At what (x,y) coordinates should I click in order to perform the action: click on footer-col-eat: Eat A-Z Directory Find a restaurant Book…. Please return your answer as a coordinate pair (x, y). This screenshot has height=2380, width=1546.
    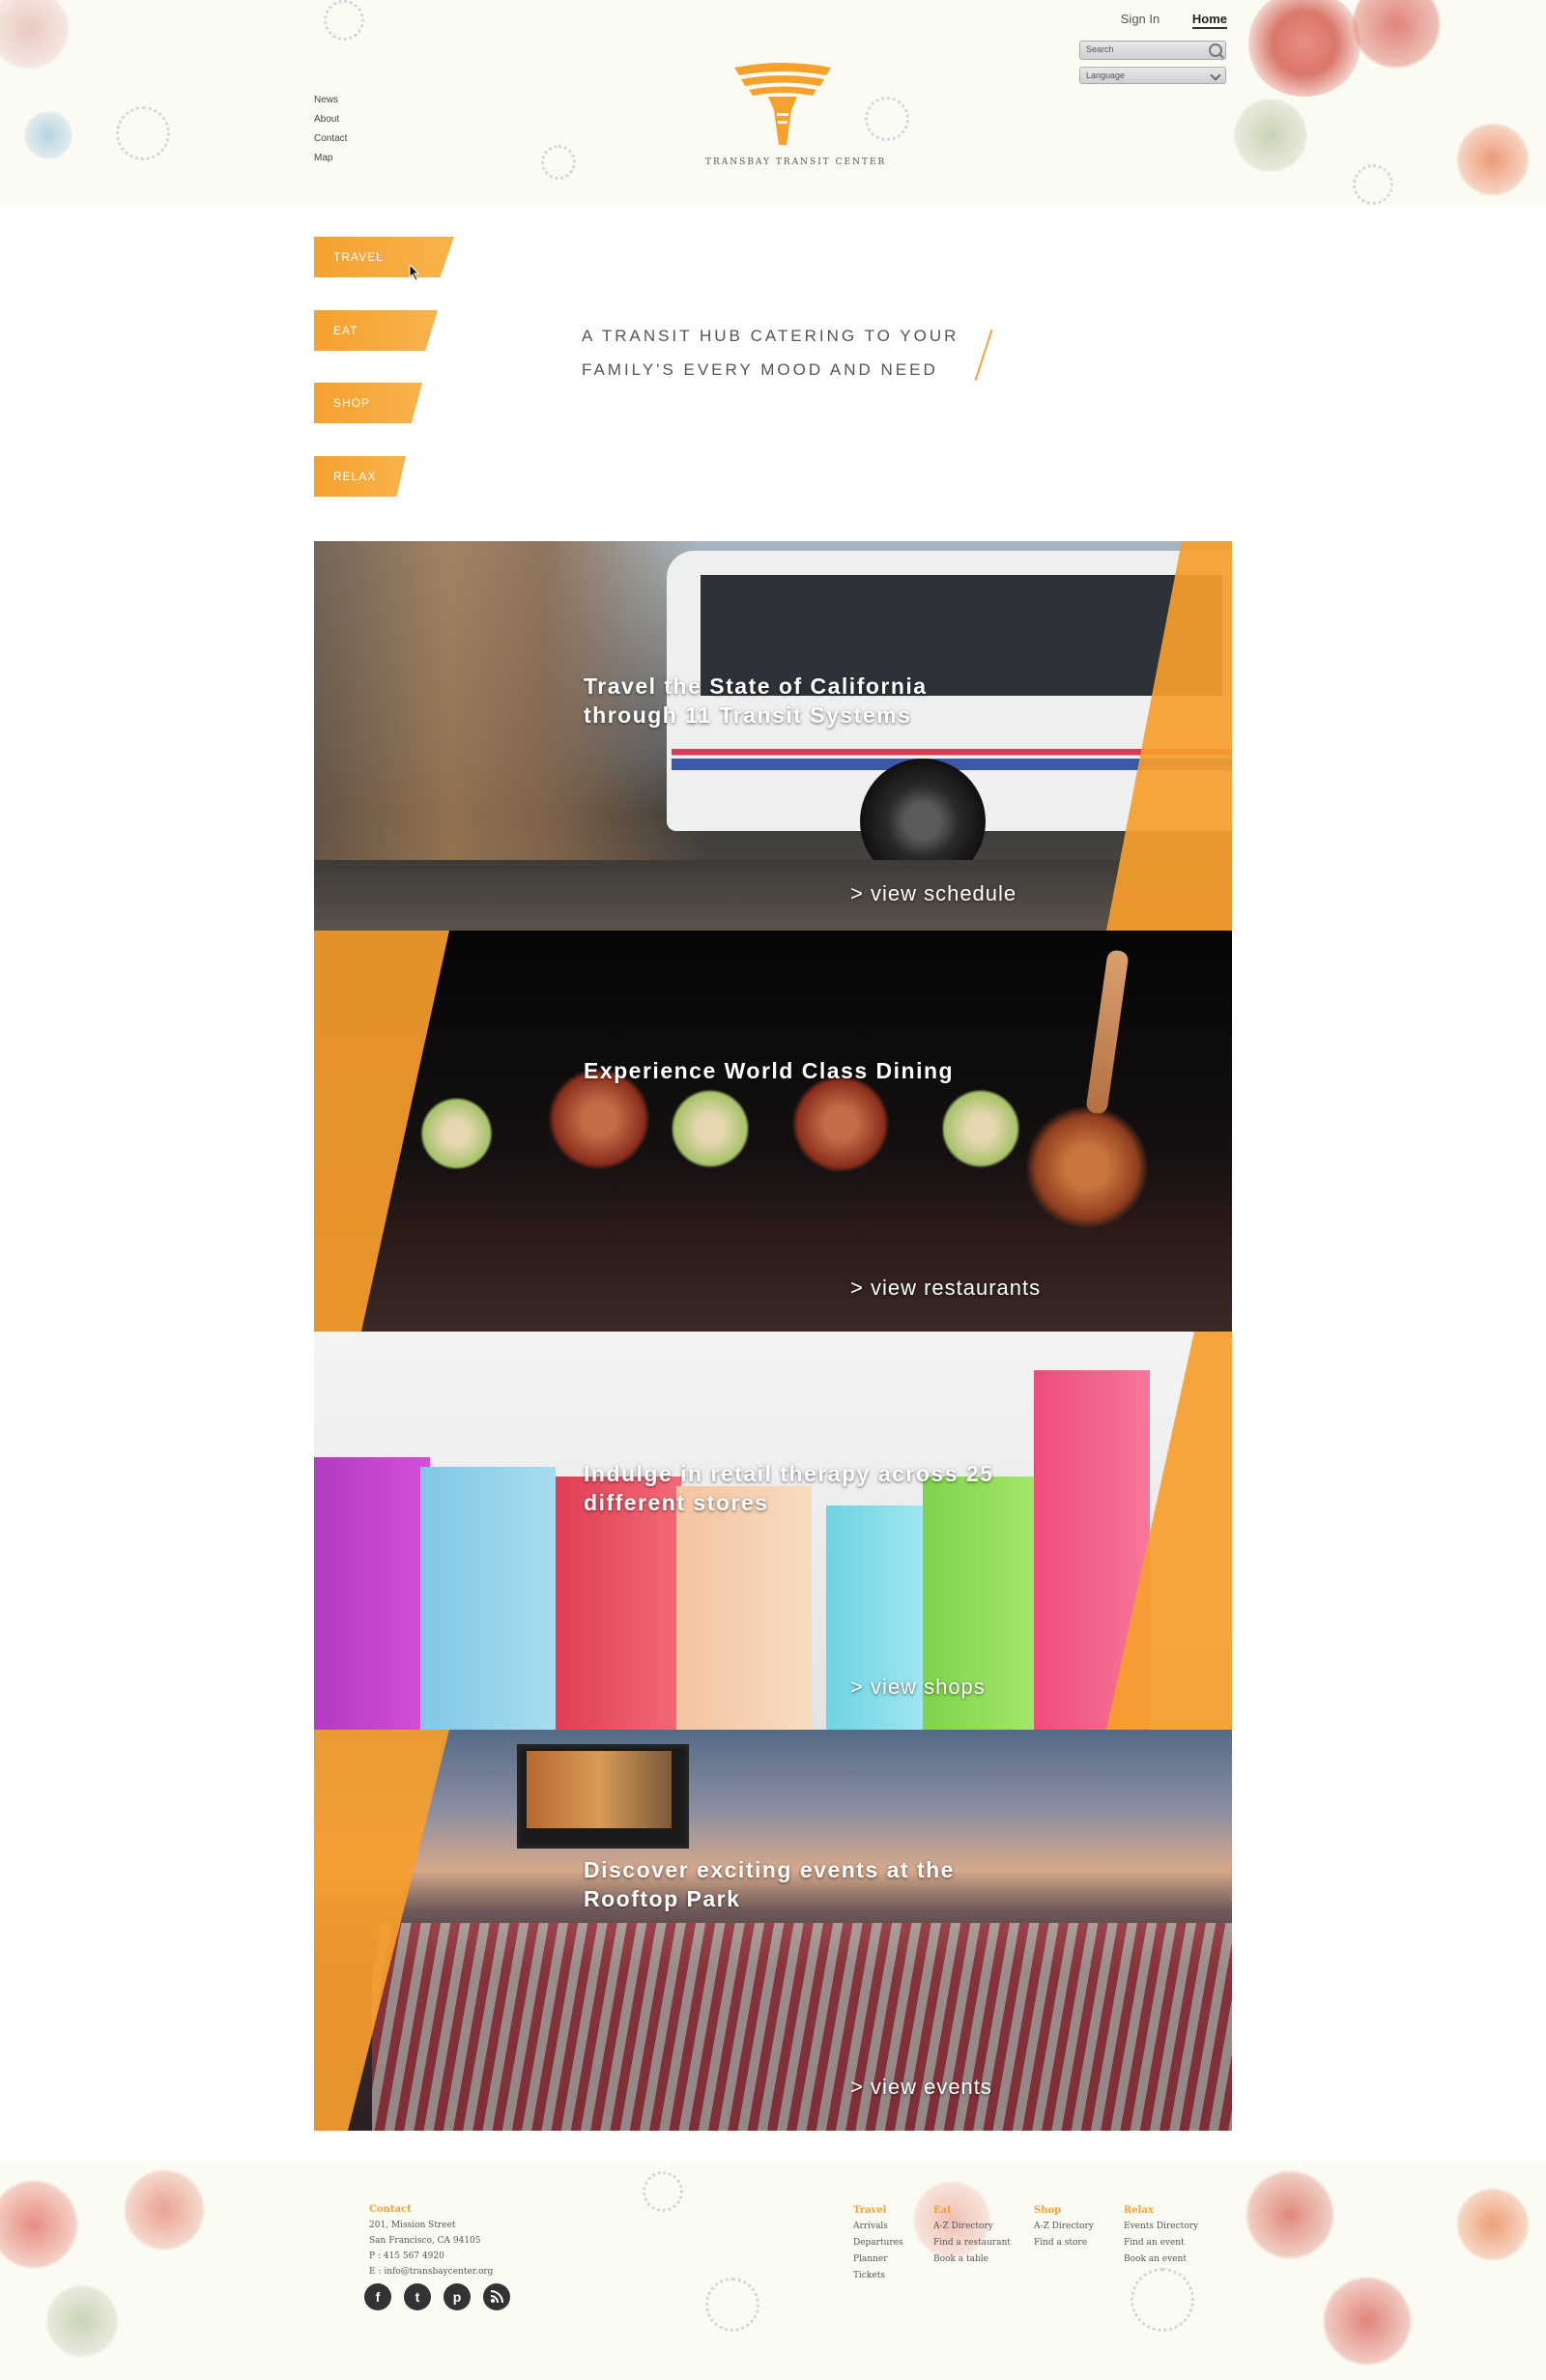
    Looking at the image, I should click on (972, 2235).